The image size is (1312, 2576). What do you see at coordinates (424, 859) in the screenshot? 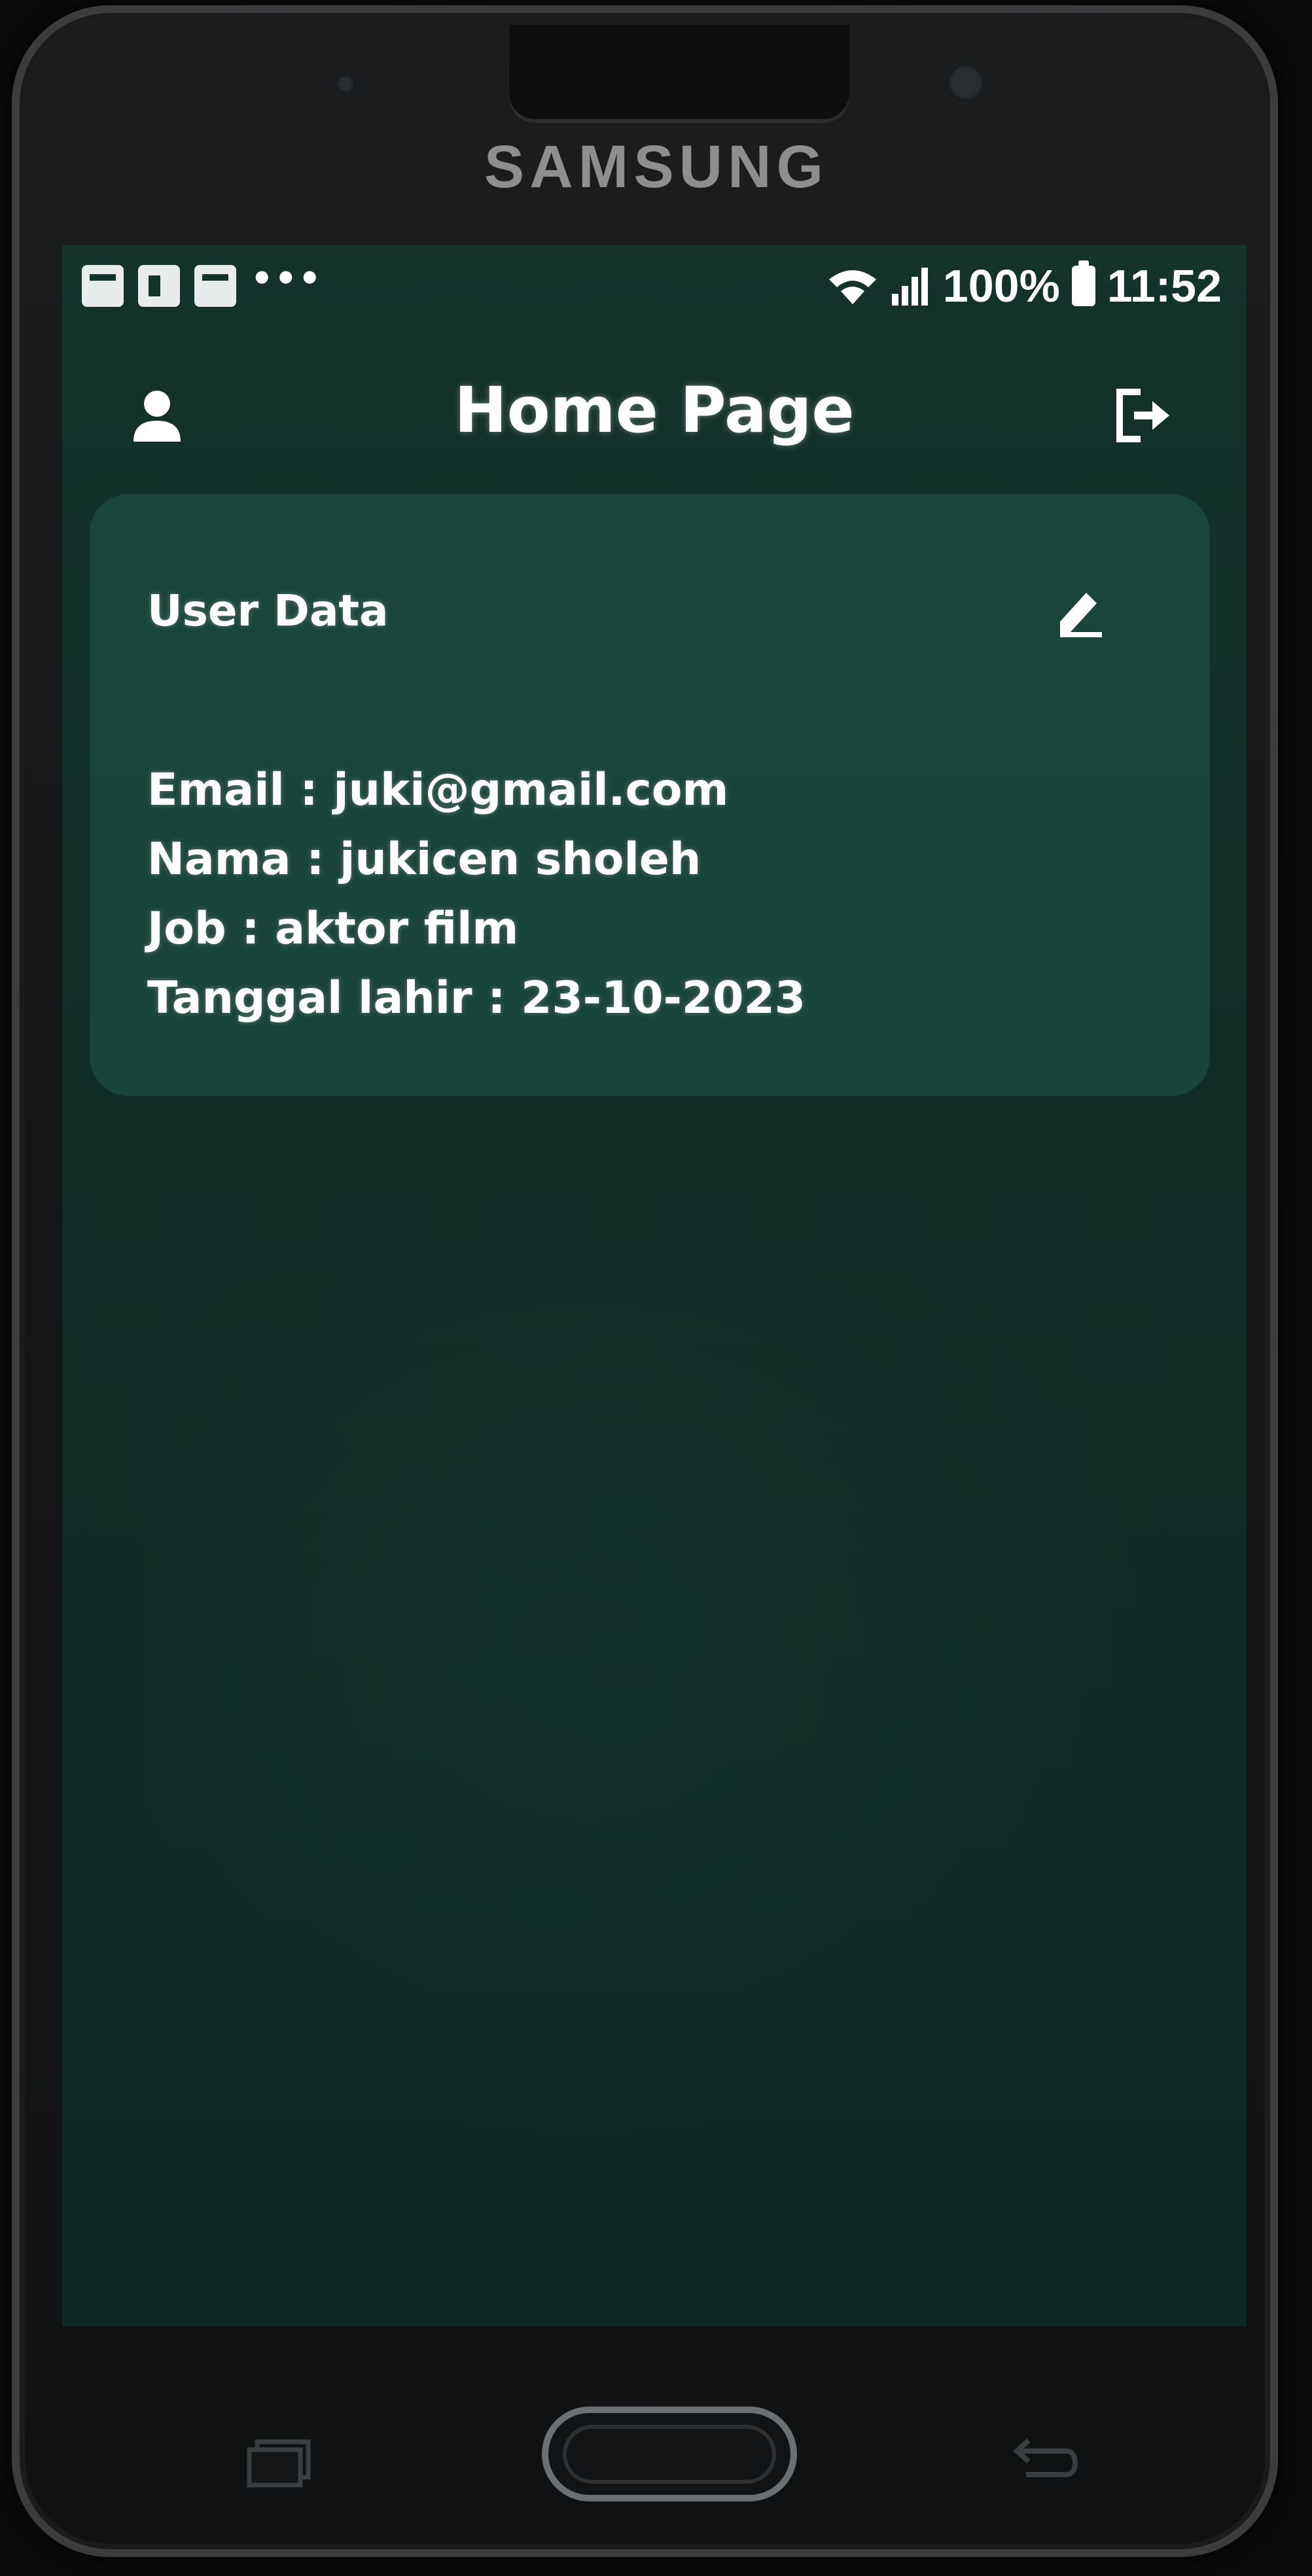
I see `name-text: Nama : jukicen sholeh` at bounding box center [424, 859].